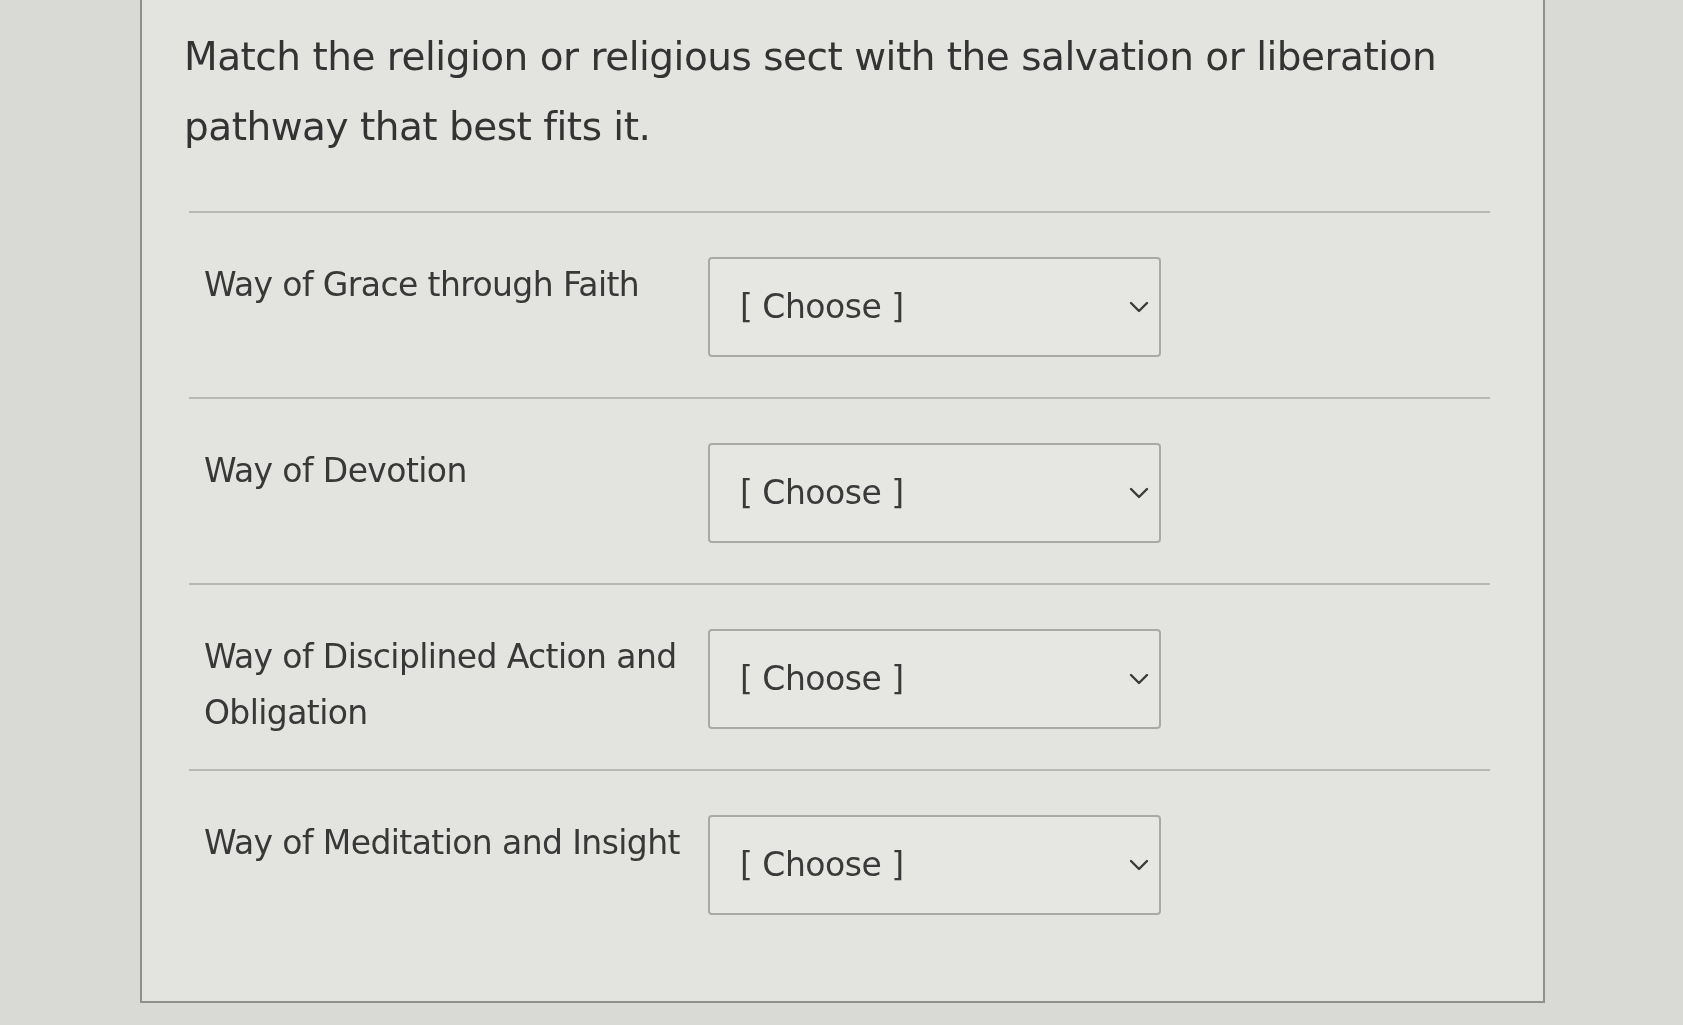 The width and height of the screenshot is (1683, 1025). I want to click on pathway-label: Way of Grace through Faith, so click(422, 285).